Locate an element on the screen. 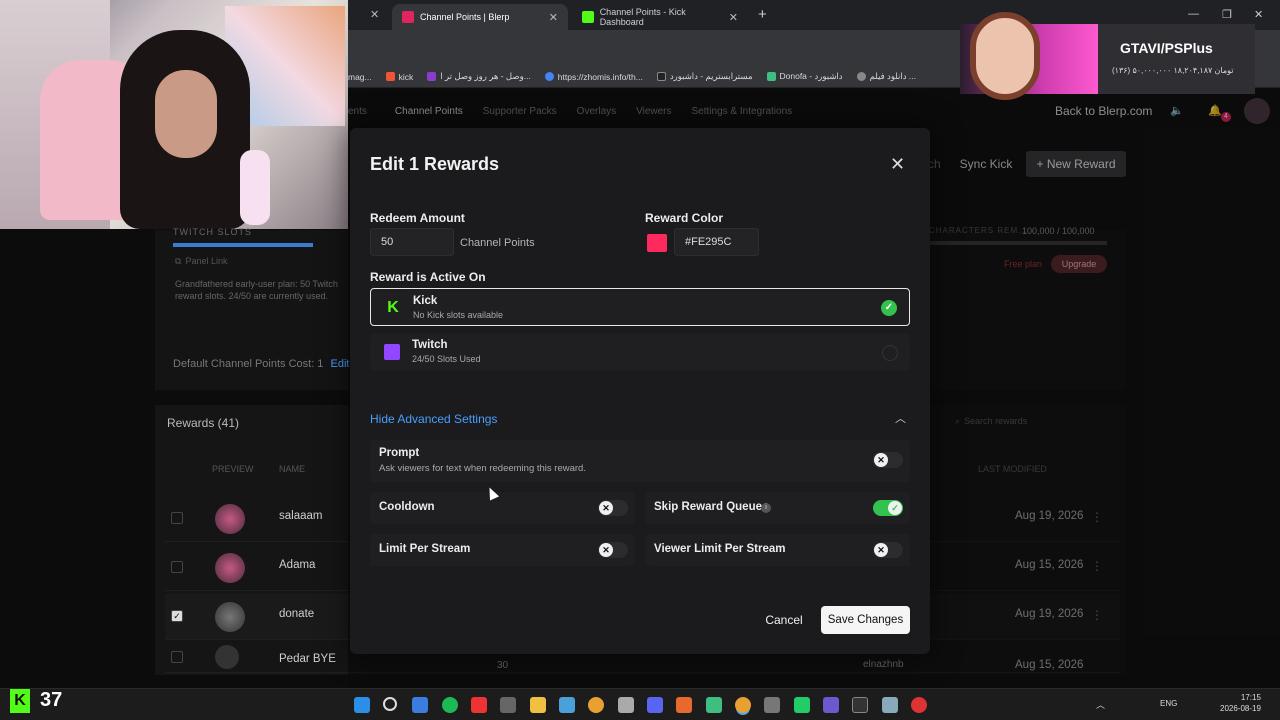 The image size is (1280, 720). ad-title: GTAVI/PSPlus is located at coordinates (1166, 48).